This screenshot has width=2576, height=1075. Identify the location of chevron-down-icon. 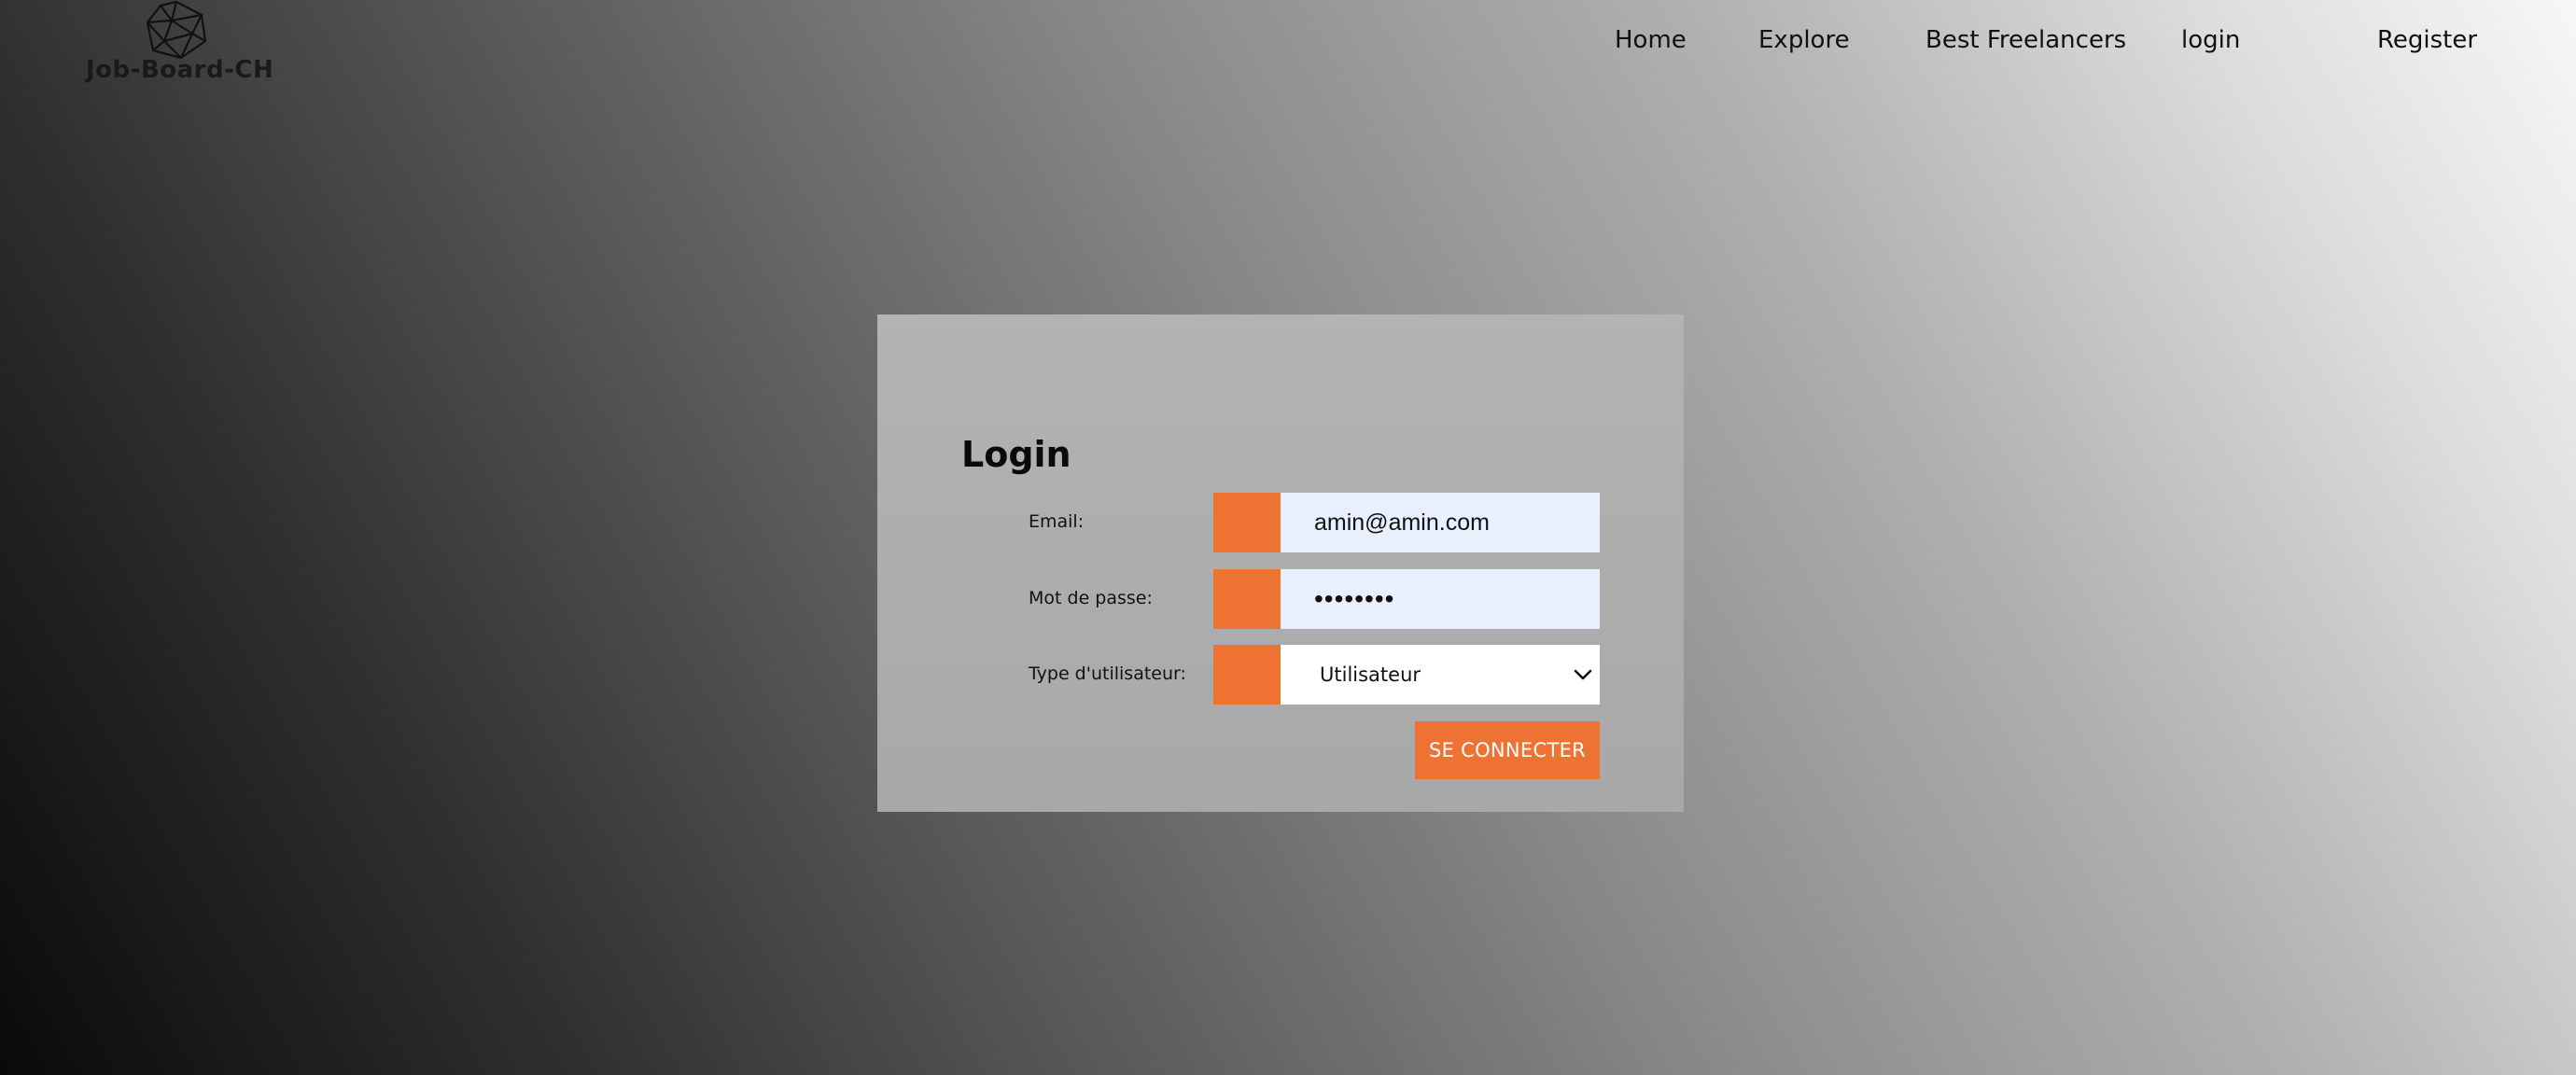
(1583, 674).